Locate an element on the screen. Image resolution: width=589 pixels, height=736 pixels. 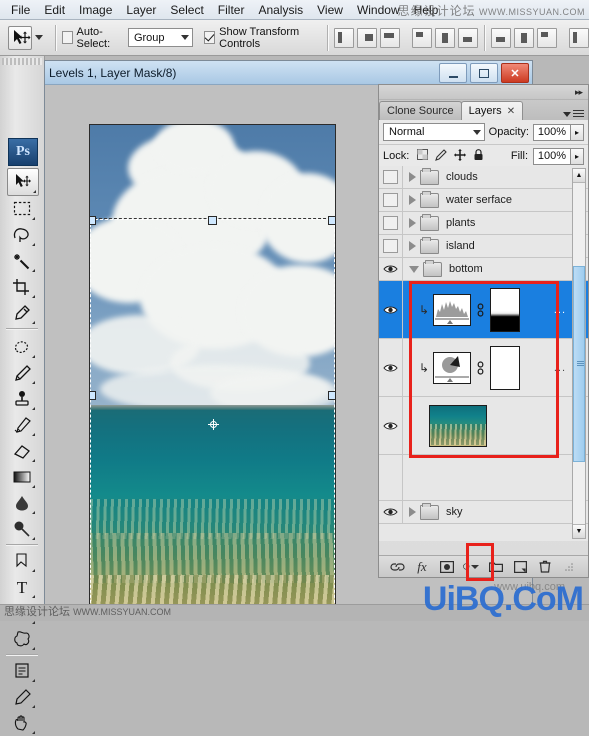
scroll-up-arrow-icon: ▲ is located at coordinates (579, 176).